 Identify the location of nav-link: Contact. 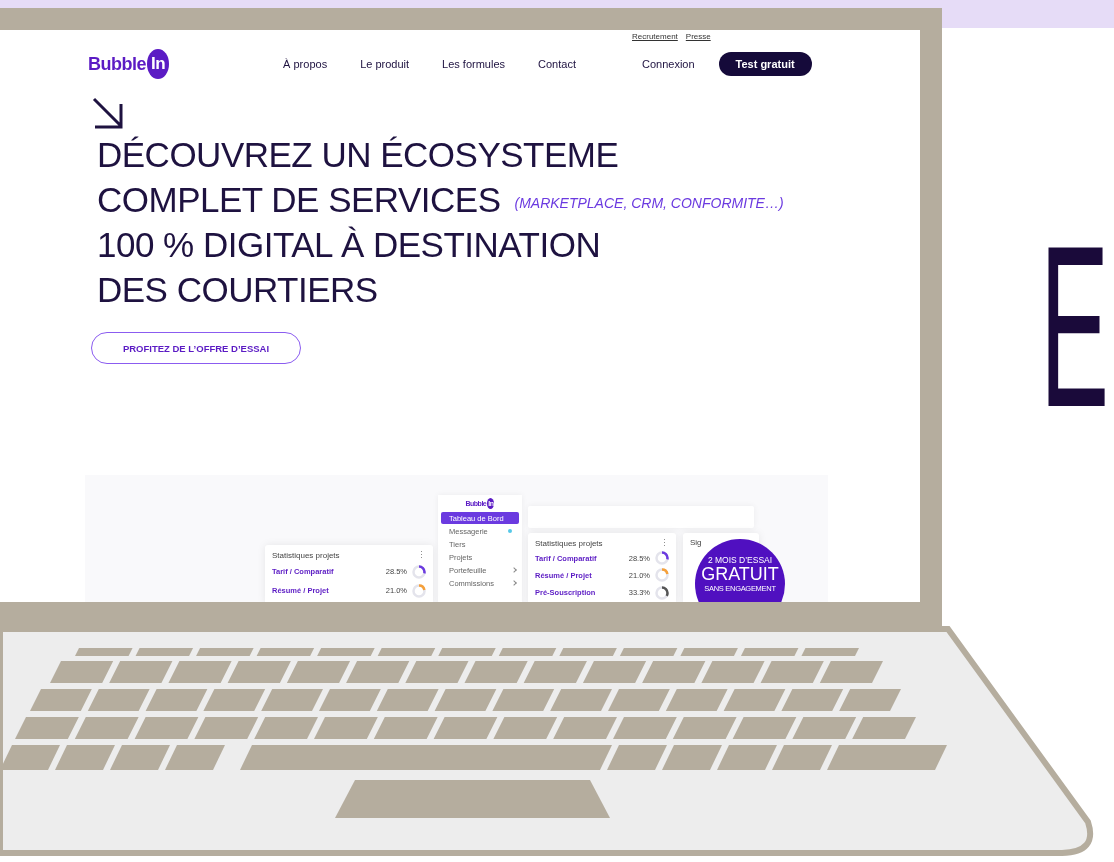
(557, 64).